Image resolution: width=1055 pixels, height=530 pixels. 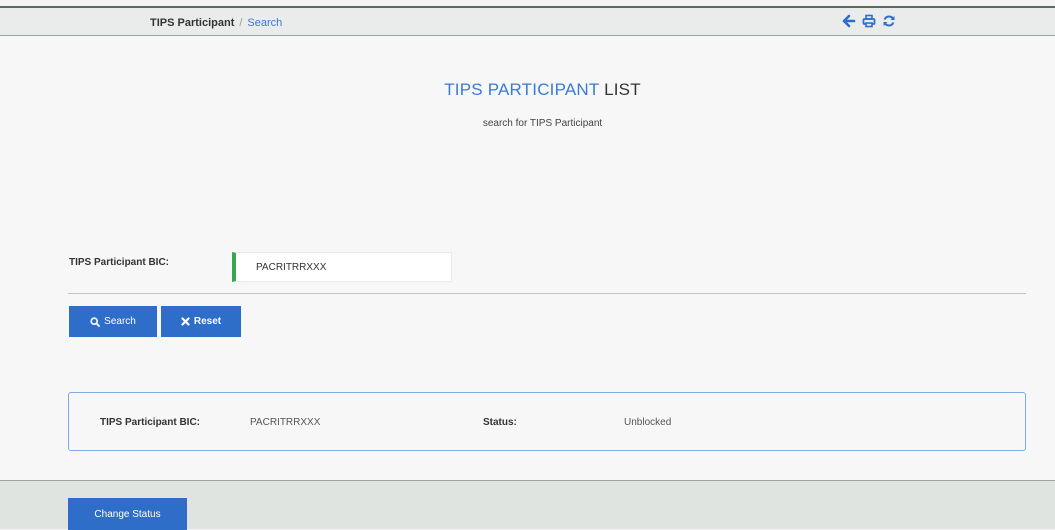 What do you see at coordinates (285, 422) in the screenshot?
I see `result-bic-value: PACRITRRXXX` at bounding box center [285, 422].